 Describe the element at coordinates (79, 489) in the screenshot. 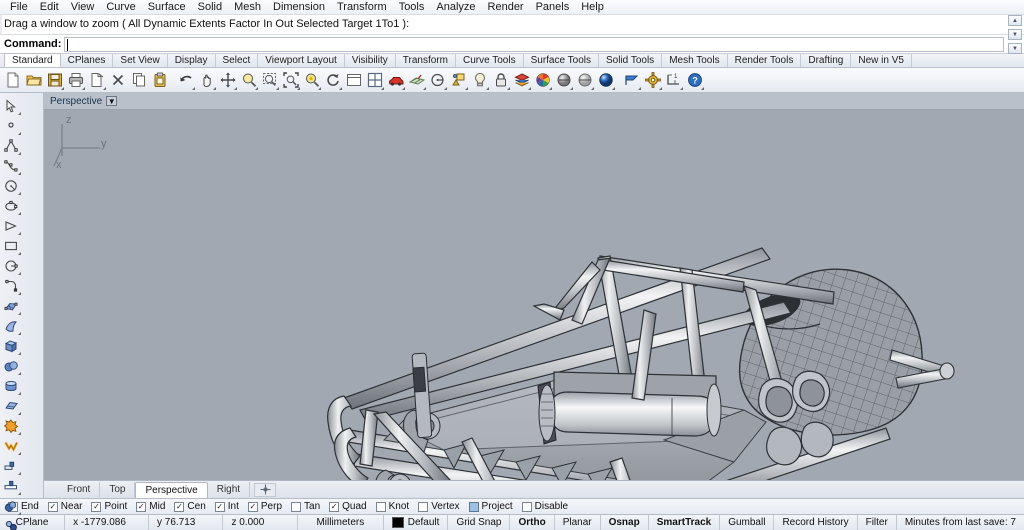

I see `viewport-tab-front: Front` at that location.